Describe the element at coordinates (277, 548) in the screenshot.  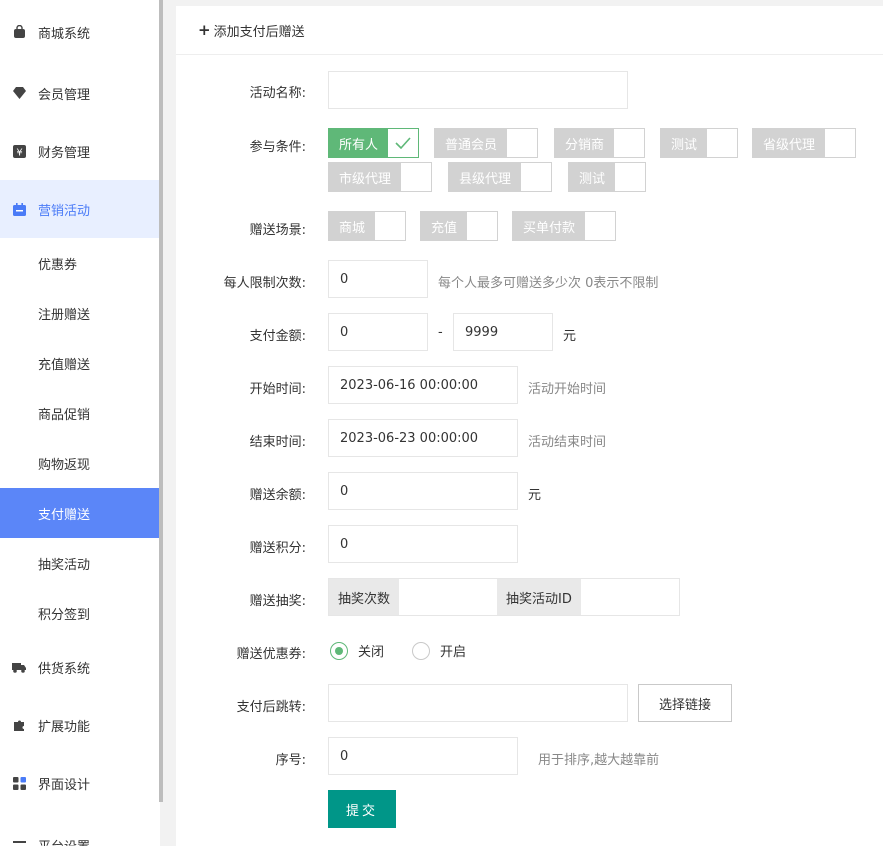
I see `score-label: 赠送积分:` at that location.